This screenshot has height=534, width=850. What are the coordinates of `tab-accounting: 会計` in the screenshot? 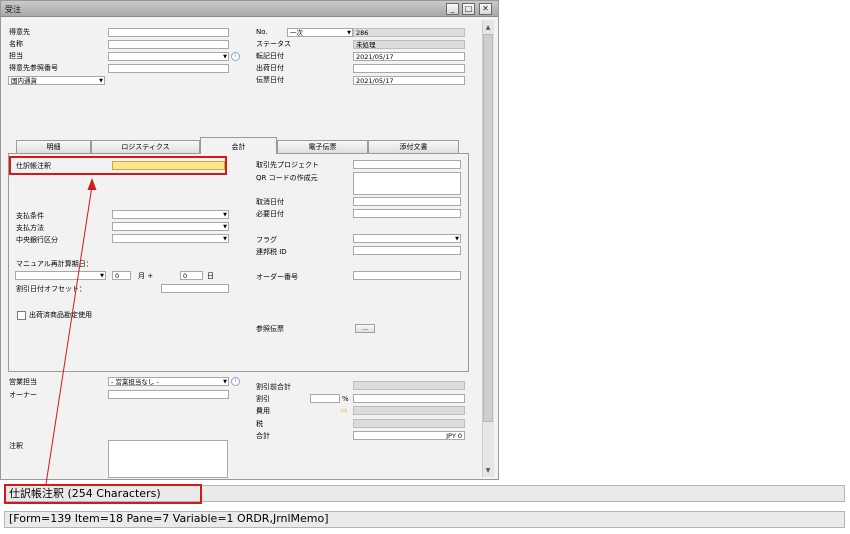 It's located at (238, 145).